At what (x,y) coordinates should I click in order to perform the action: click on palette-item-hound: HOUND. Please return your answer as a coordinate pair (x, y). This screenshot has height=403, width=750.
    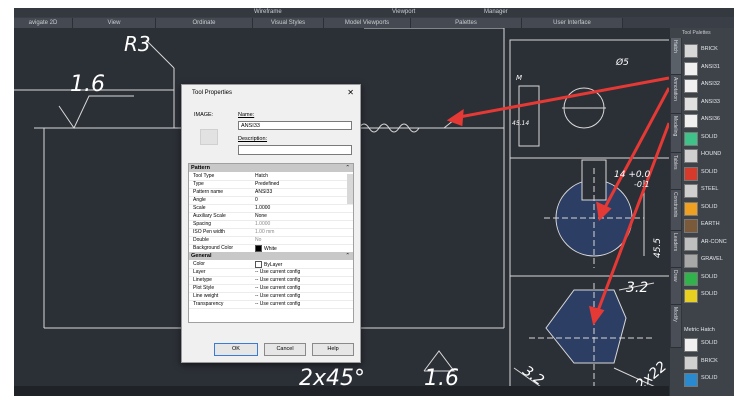
    Looking at the image, I should click on (709, 155).